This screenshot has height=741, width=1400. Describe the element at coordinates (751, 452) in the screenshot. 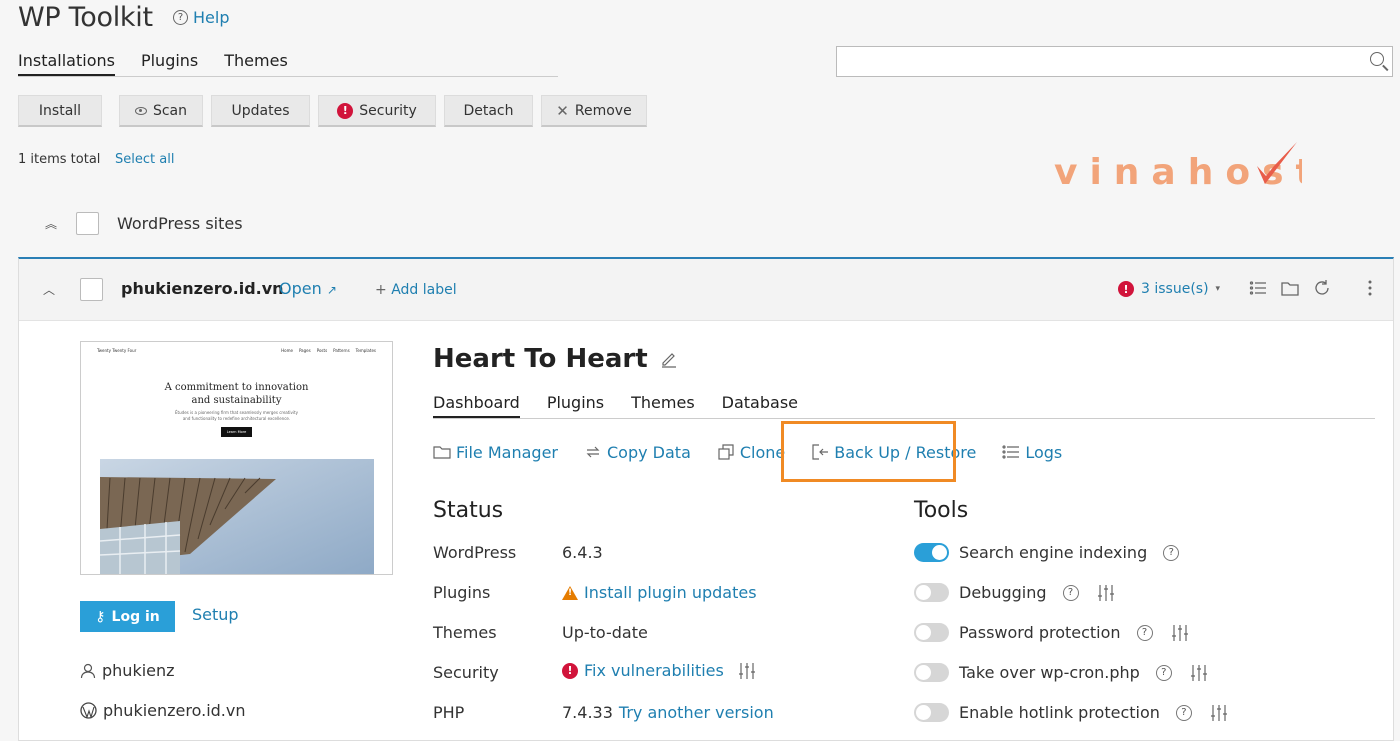

I see `clone-link: Clone` at that location.